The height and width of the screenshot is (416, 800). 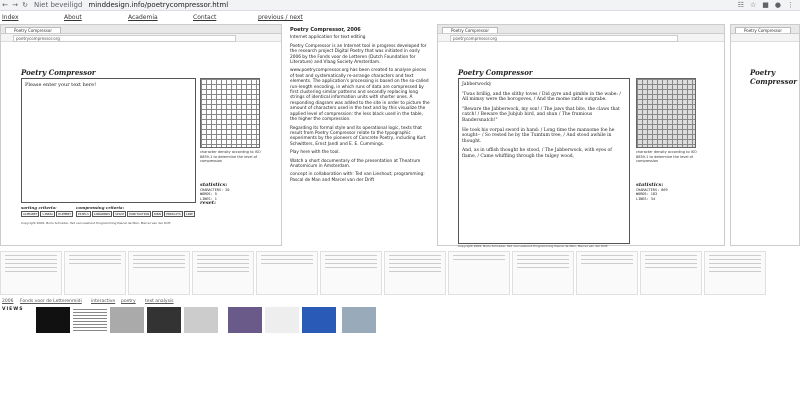 What do you see at coordinates (189, 214) in the screenshot?
I see `comp-line-button: LINE` at bounding box center [189, 214].